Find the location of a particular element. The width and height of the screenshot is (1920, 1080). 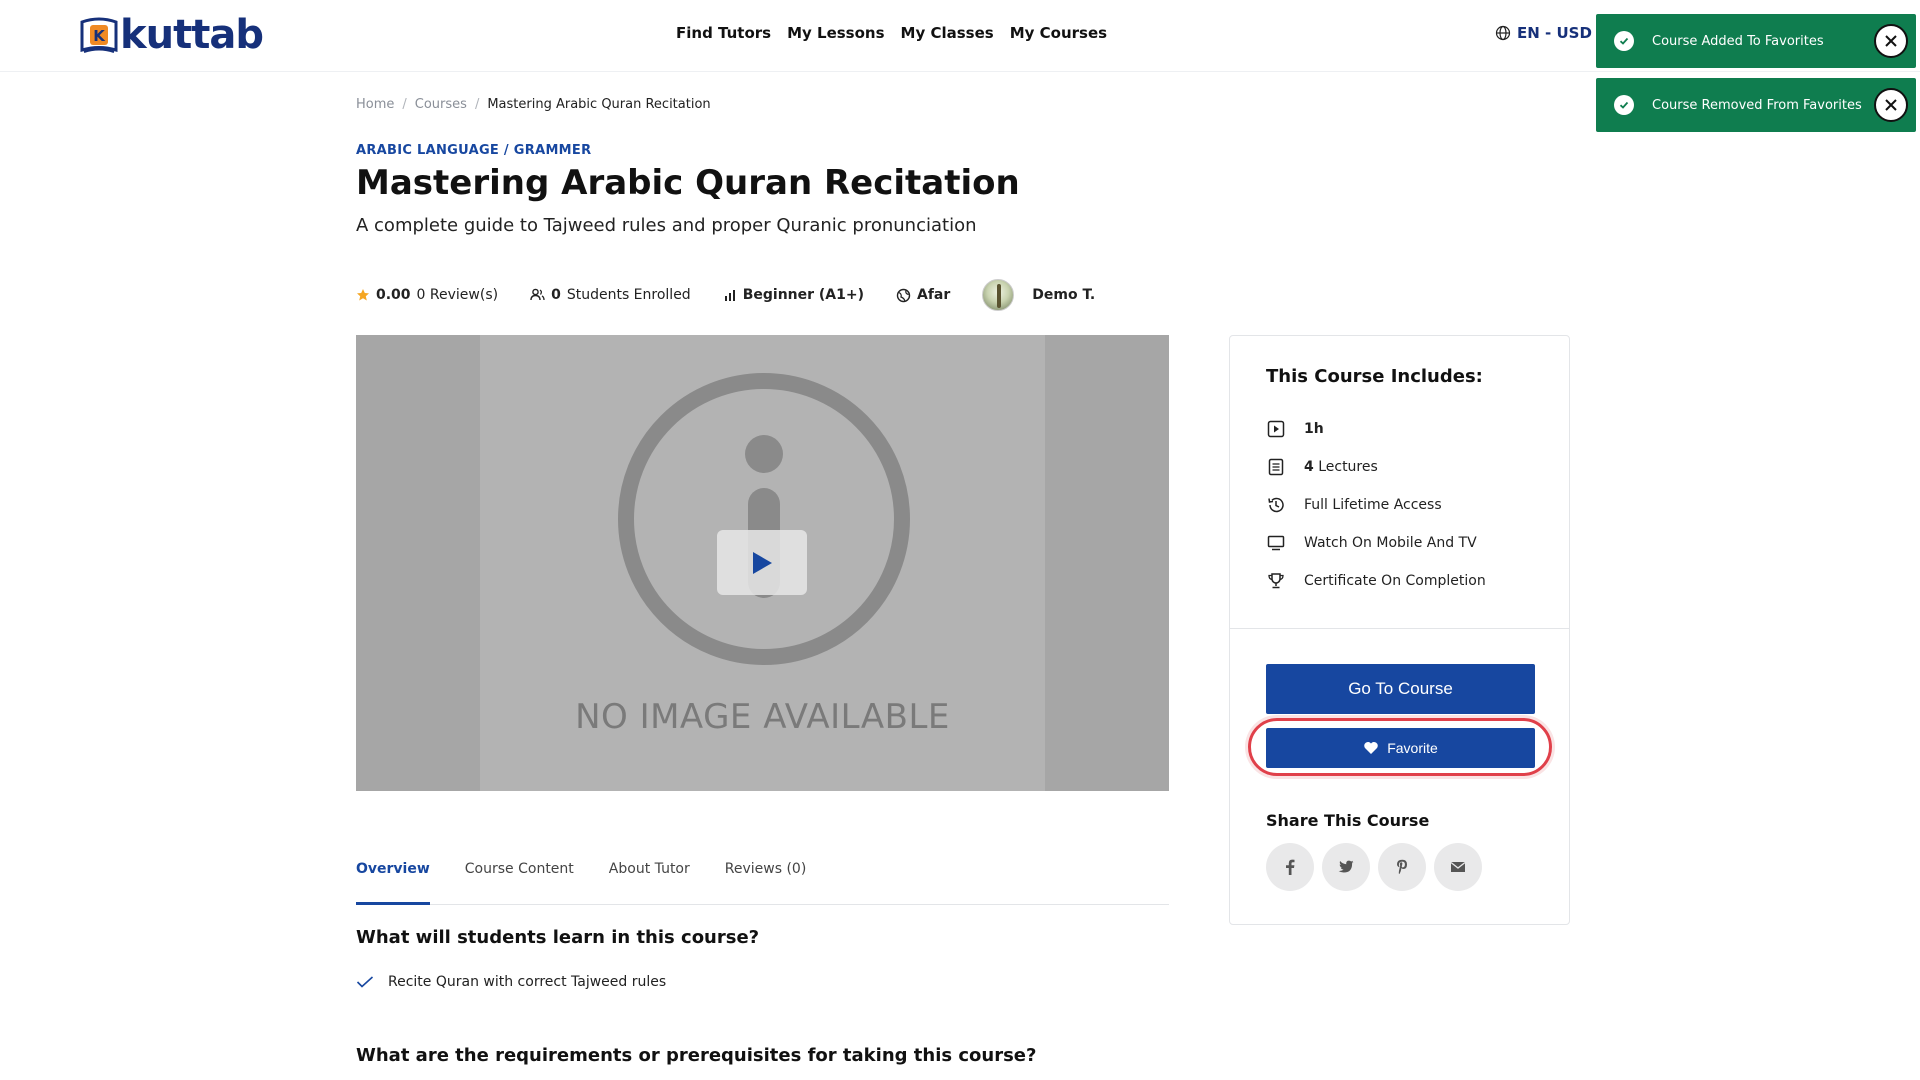

language-globe-icon is located at coordinates (903, 295).